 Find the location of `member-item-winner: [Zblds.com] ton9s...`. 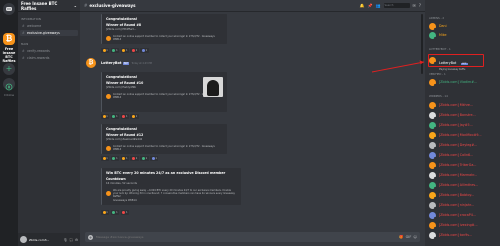

member-item-winner: [Zblds.com] ton9s... is located at coordinates (450, 235).